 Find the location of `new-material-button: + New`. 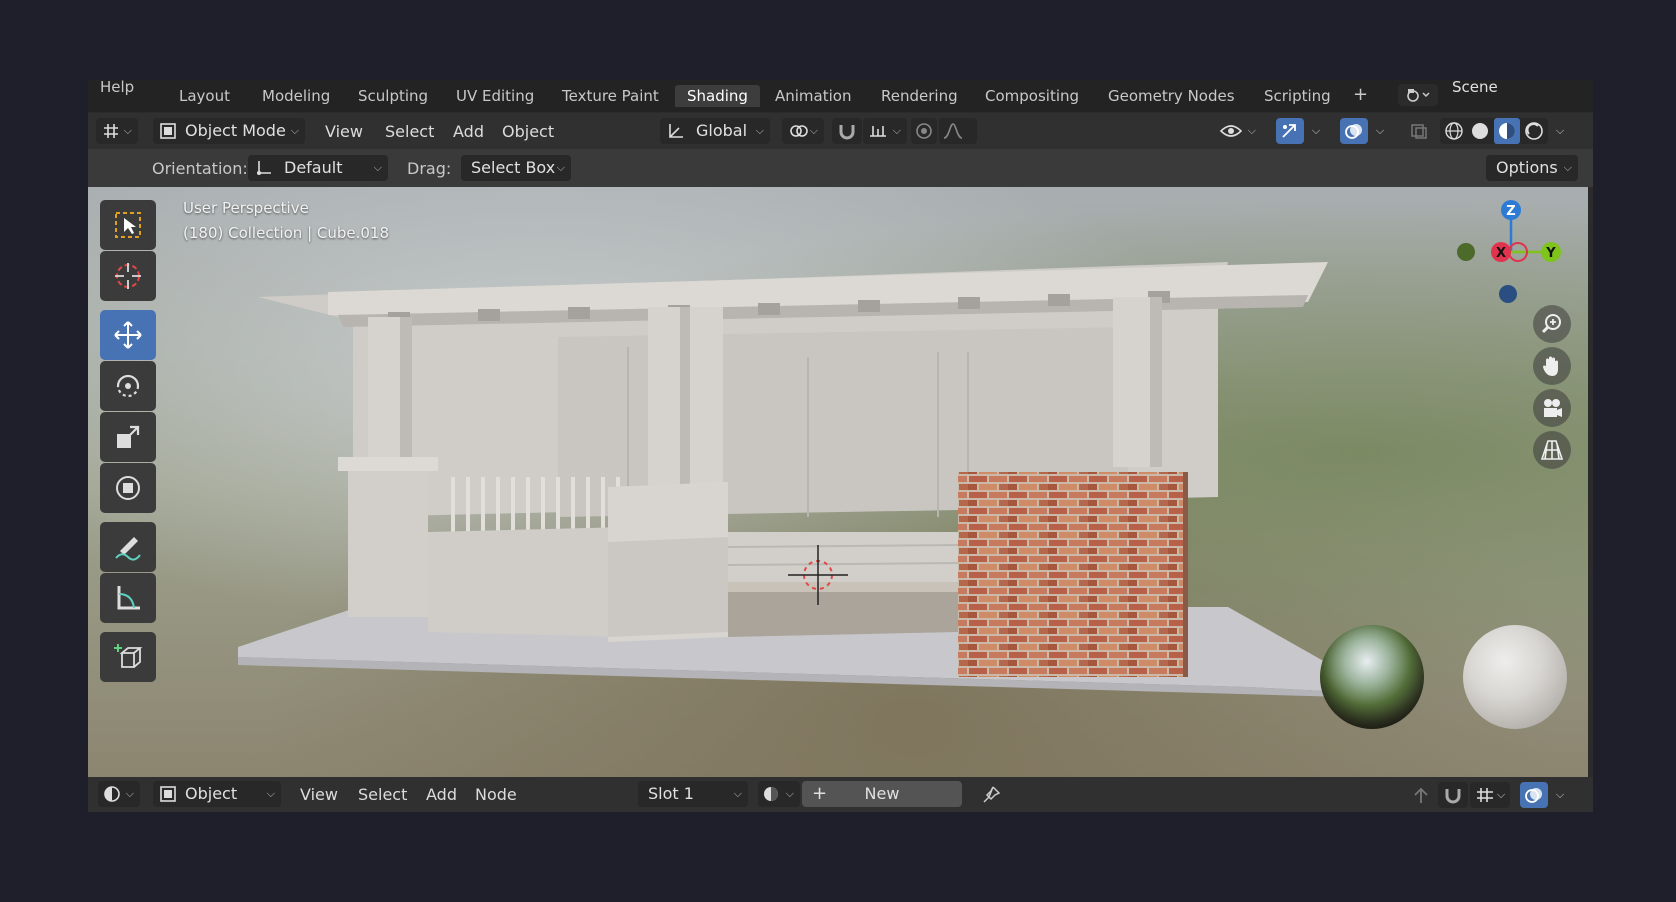

new-material-button: + New is located at coordinates (882, 794).